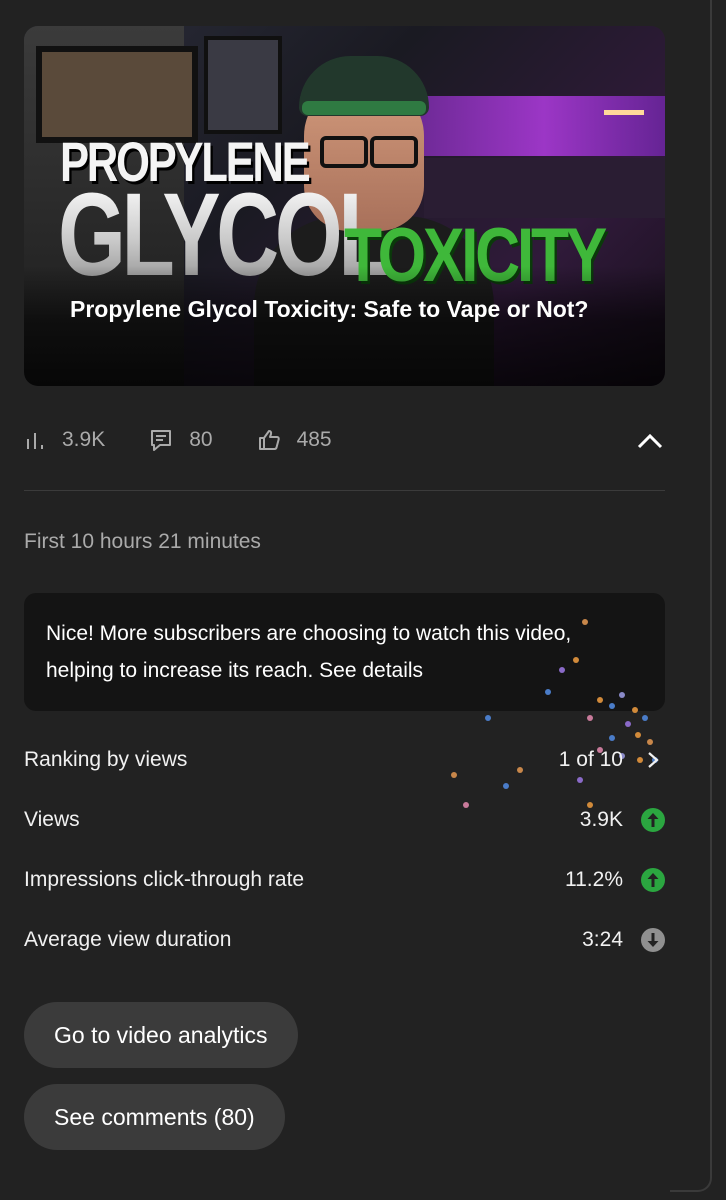 The image size is (726, 1200). What do you see at coordinates (243, 85) in the screenshot?
I see `thumbnail-wall-frame` at bounding box center [243, 85].